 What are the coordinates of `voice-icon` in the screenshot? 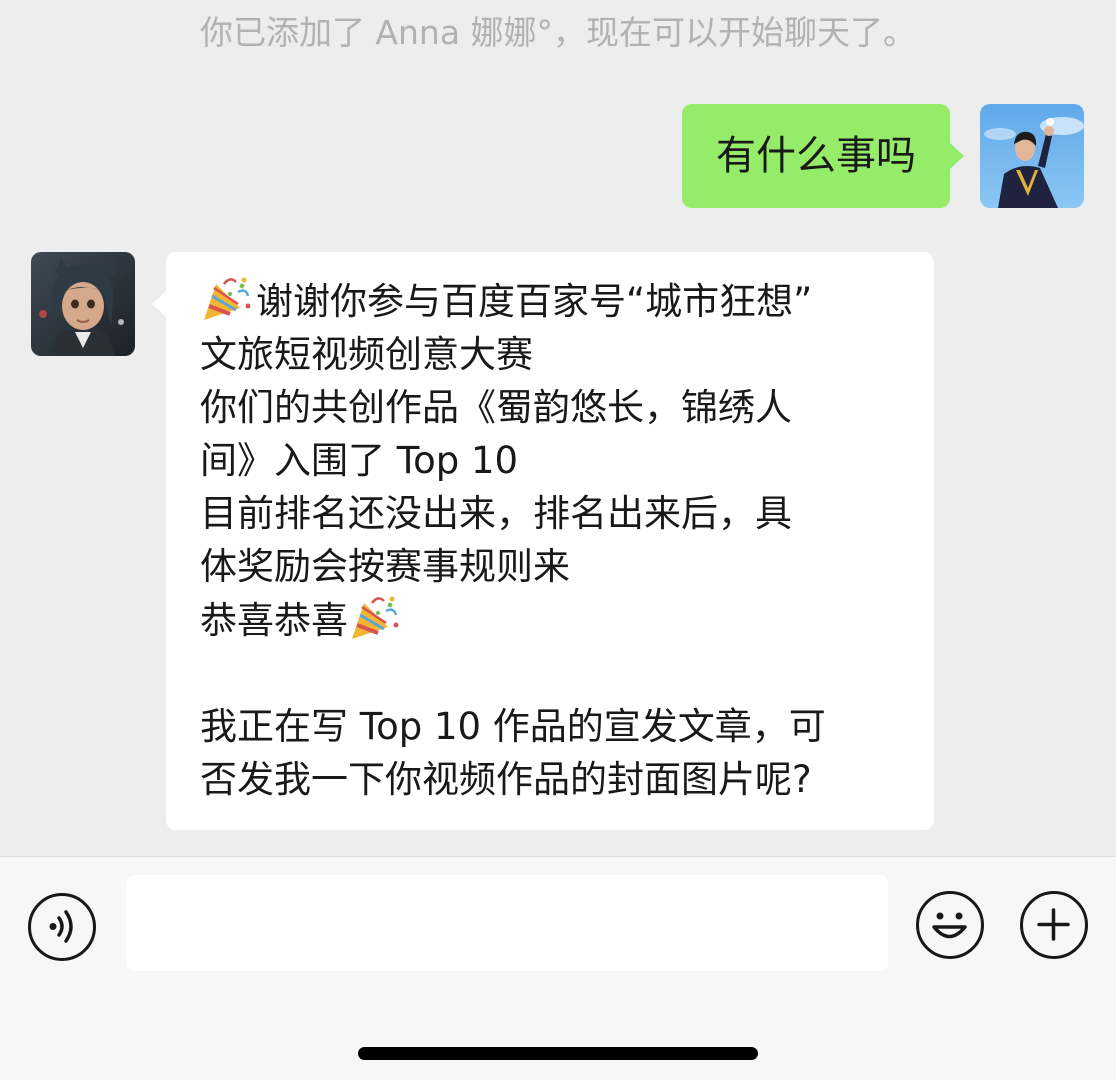 It's located at (62, 927).